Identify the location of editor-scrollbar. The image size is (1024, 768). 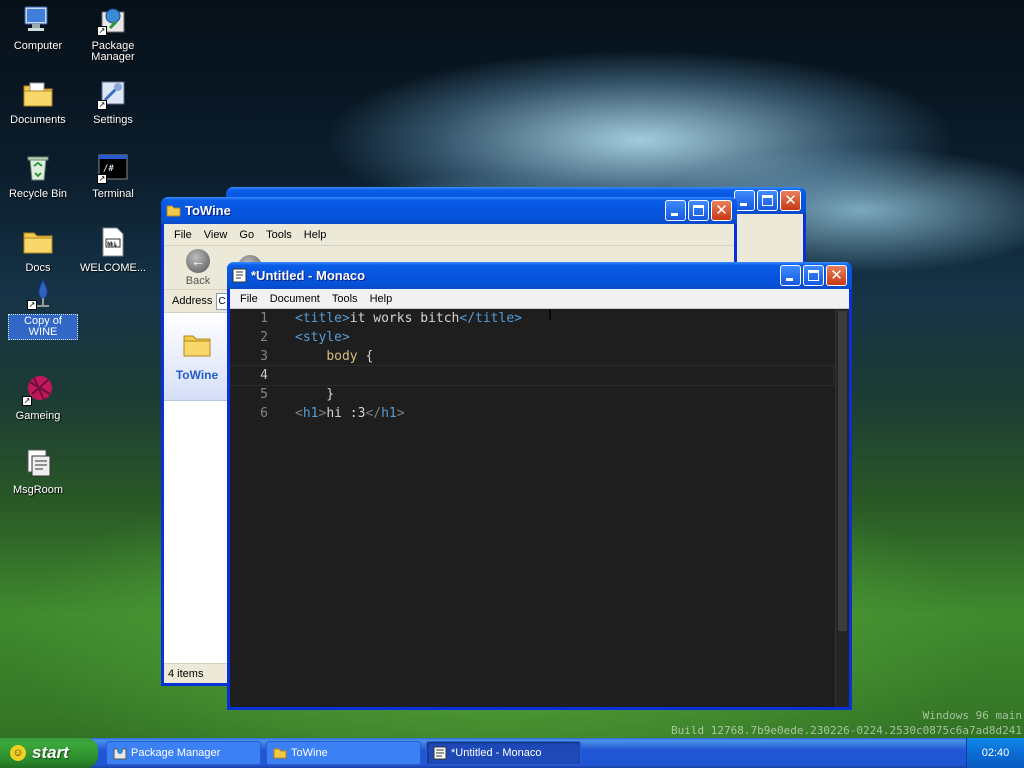
(842, 508).